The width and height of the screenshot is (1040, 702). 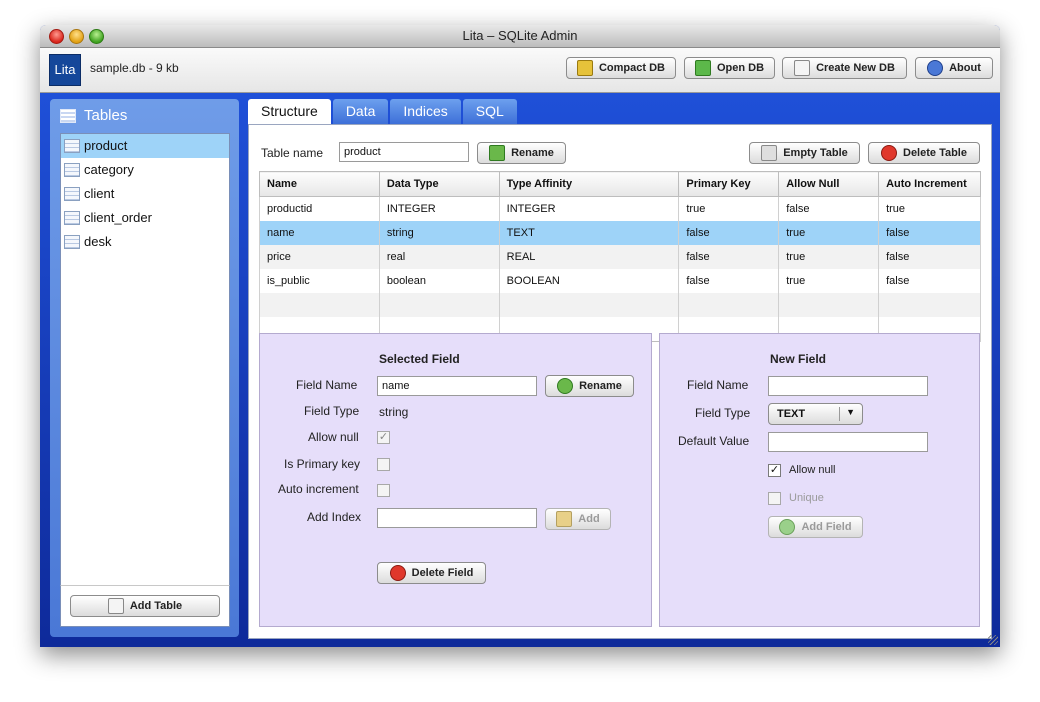 I want to click on field-name-input, so click(x=457, y=386).